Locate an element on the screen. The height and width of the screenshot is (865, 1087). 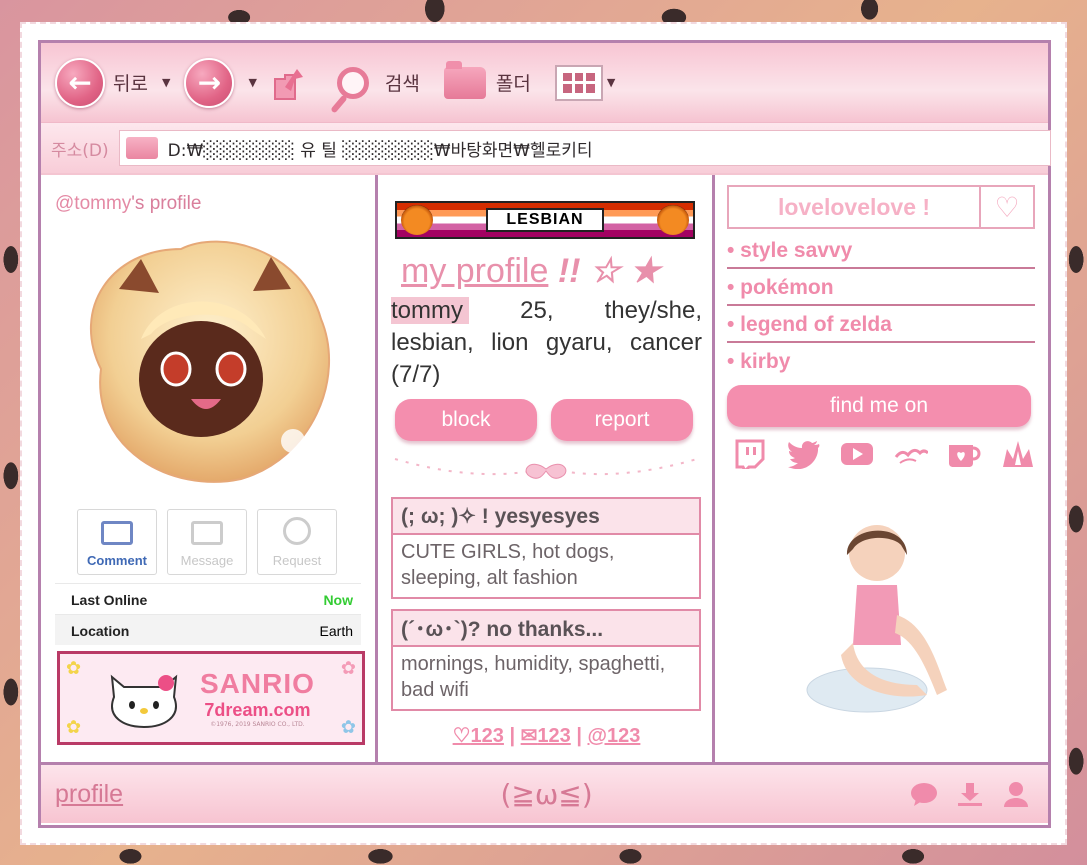
location-value: Earth is located at coordinates (336, 631).